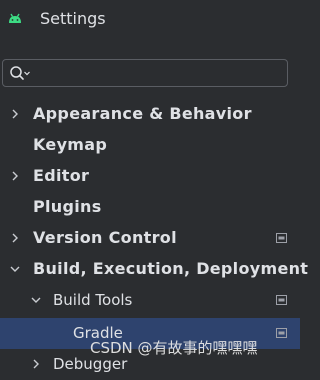 Image resolution: width=320 pixels, height=380 pixels. I want to click on tree-item-editor: Editor, so click(150, 176).